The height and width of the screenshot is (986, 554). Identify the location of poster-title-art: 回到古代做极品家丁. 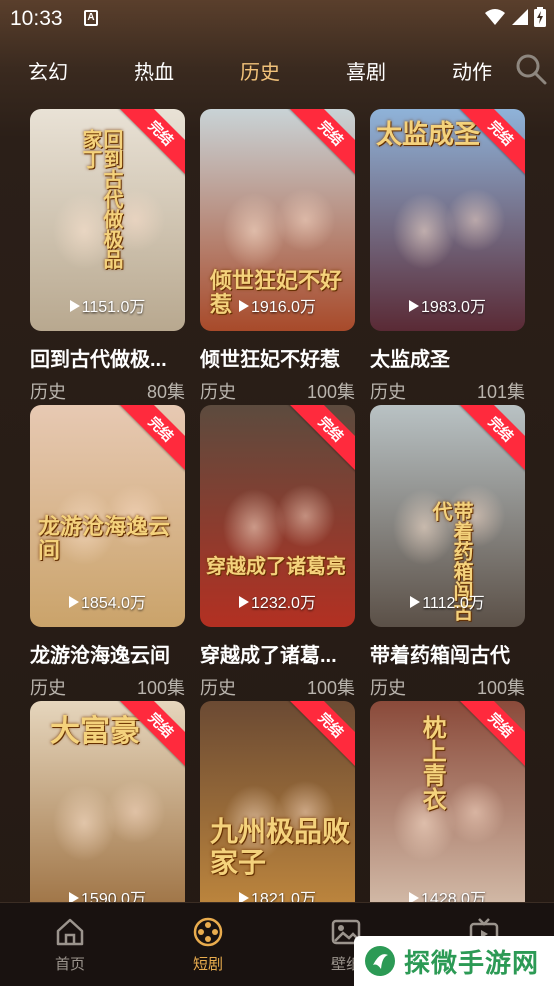
(101, 199).